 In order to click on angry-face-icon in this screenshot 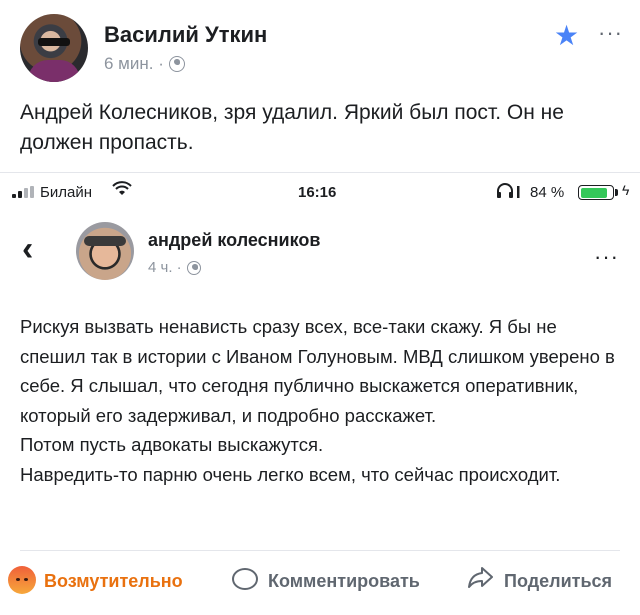, I will do `click(22, 580)`.